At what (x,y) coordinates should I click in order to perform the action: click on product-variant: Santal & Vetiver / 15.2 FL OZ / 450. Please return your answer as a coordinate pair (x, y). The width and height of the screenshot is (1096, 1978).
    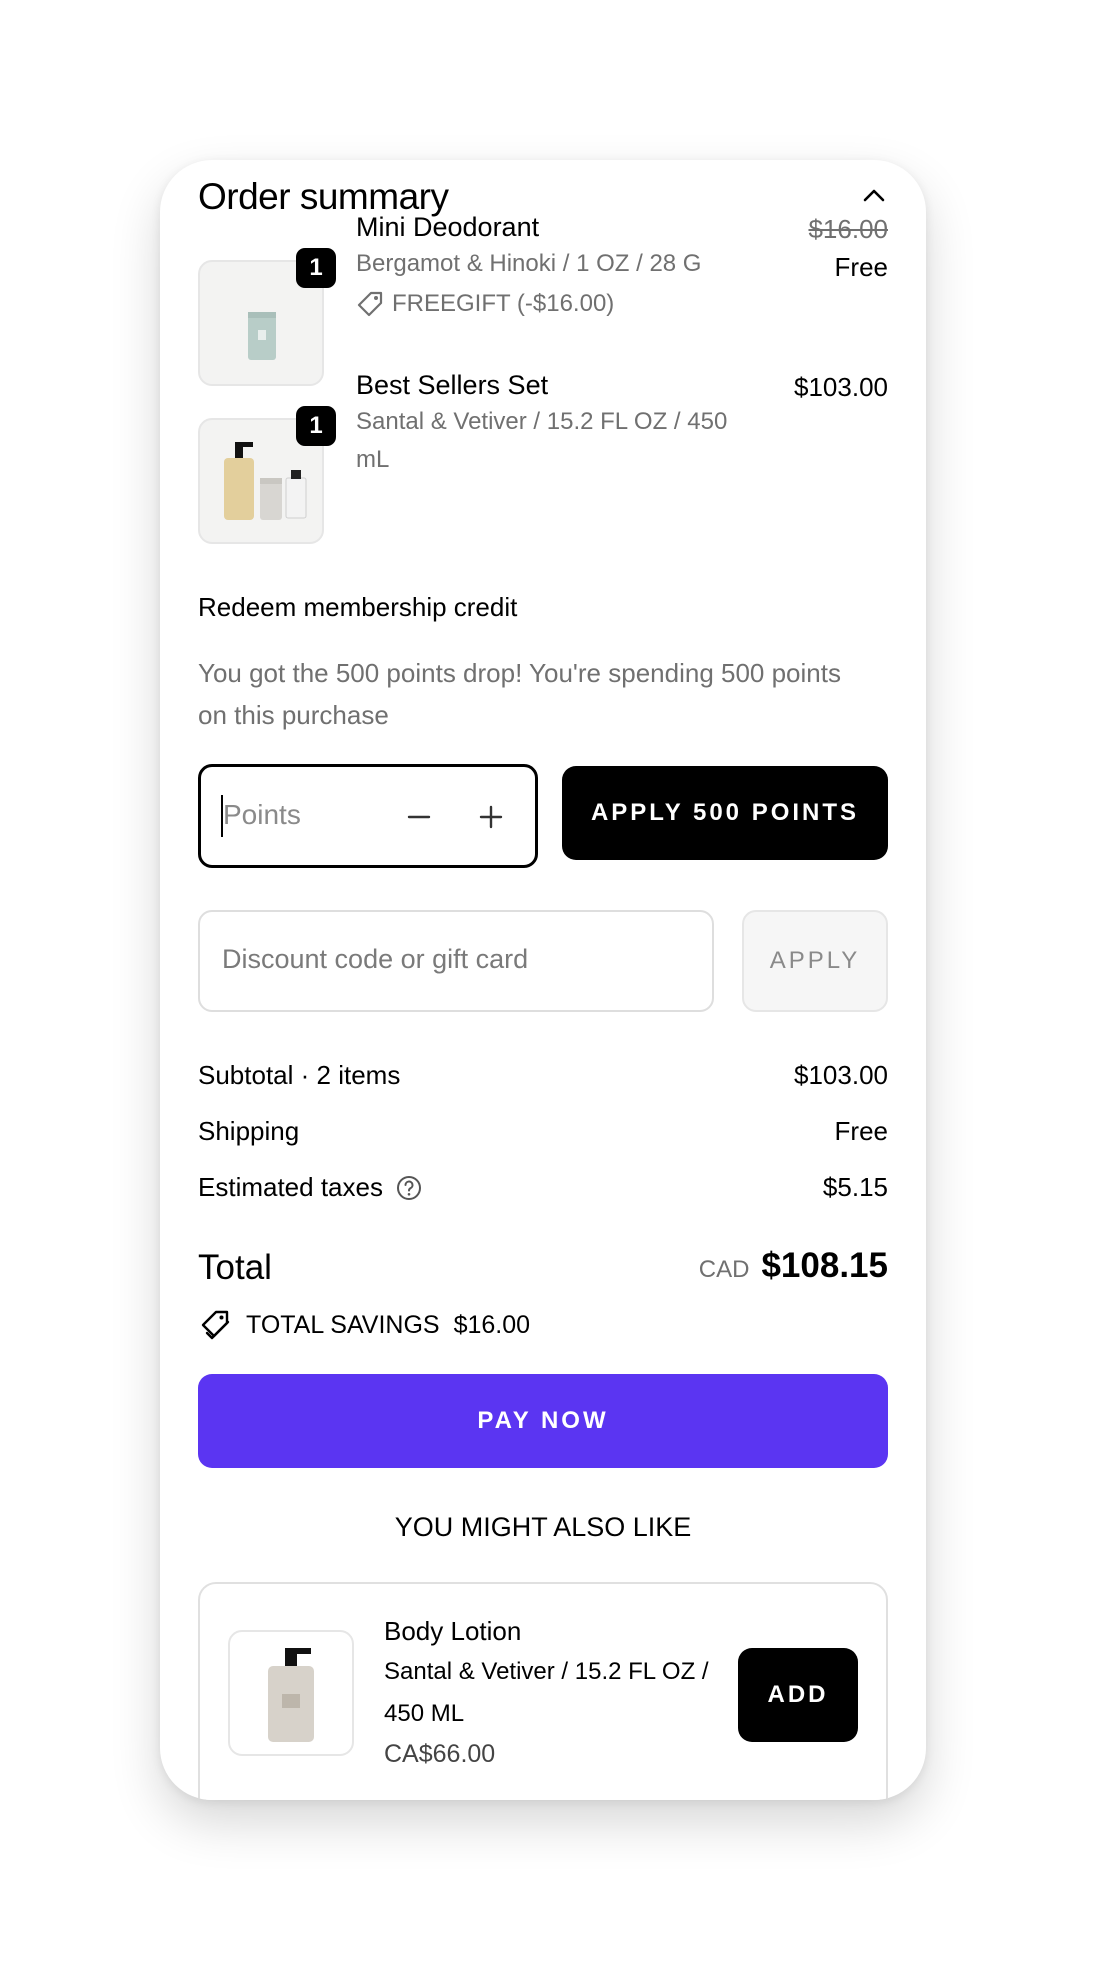
    Looking at the image, I should click on (542, 421).